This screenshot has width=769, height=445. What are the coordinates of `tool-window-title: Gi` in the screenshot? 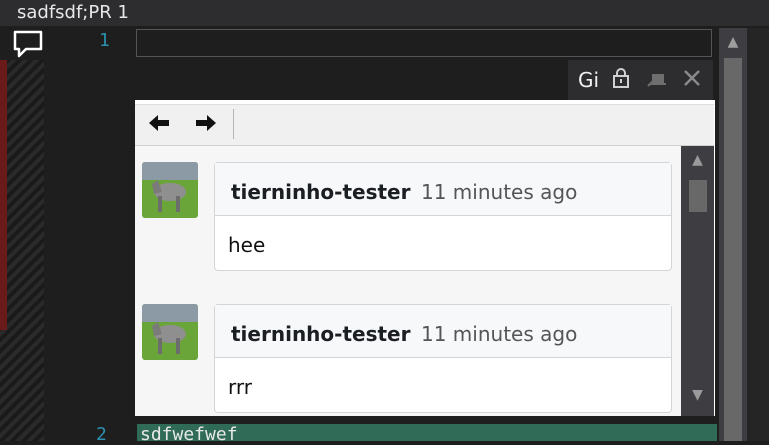 It's located at (589, 80).